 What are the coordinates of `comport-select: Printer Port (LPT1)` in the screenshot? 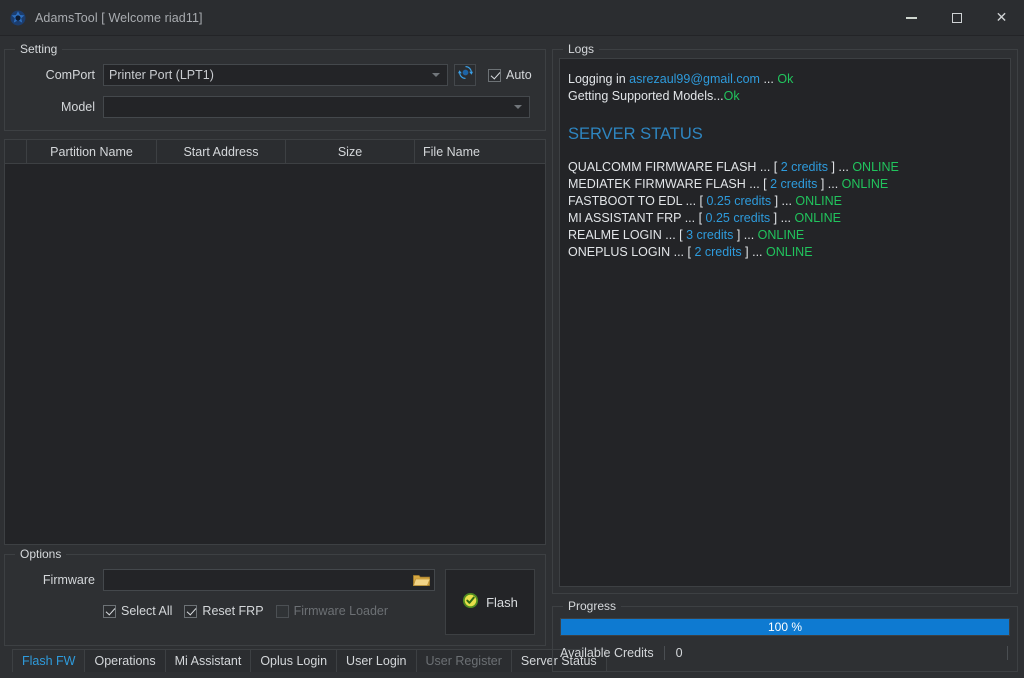 It's located at (275, 75).